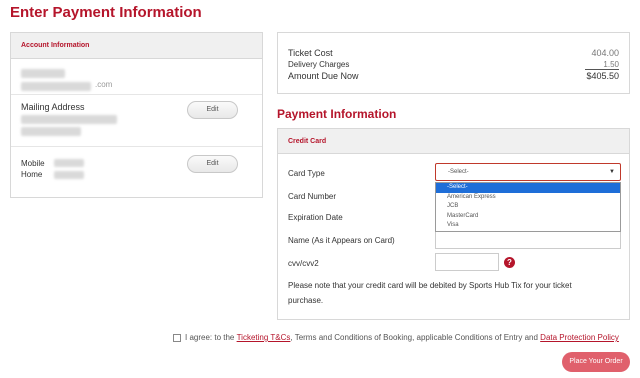  I want to click on page-title: Enter Payment Information, so click(106, 12).